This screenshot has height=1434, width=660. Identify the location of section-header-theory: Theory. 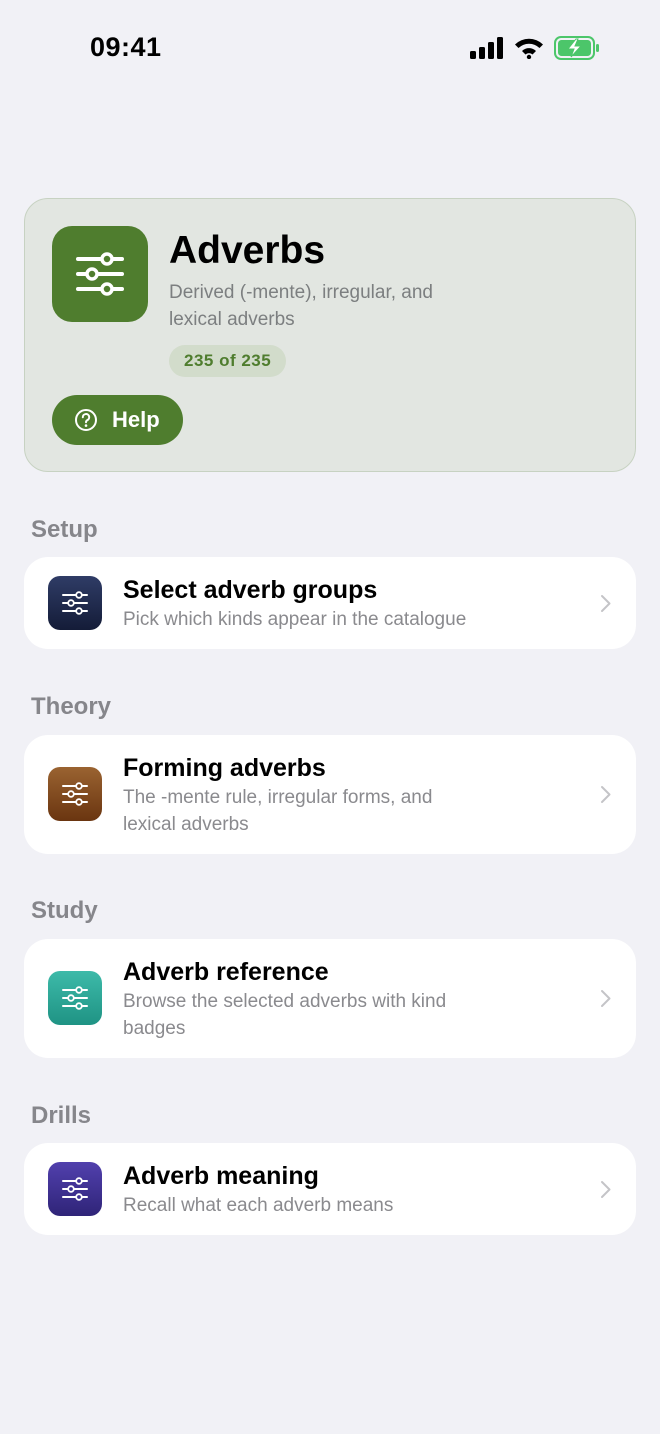
(71, 706).